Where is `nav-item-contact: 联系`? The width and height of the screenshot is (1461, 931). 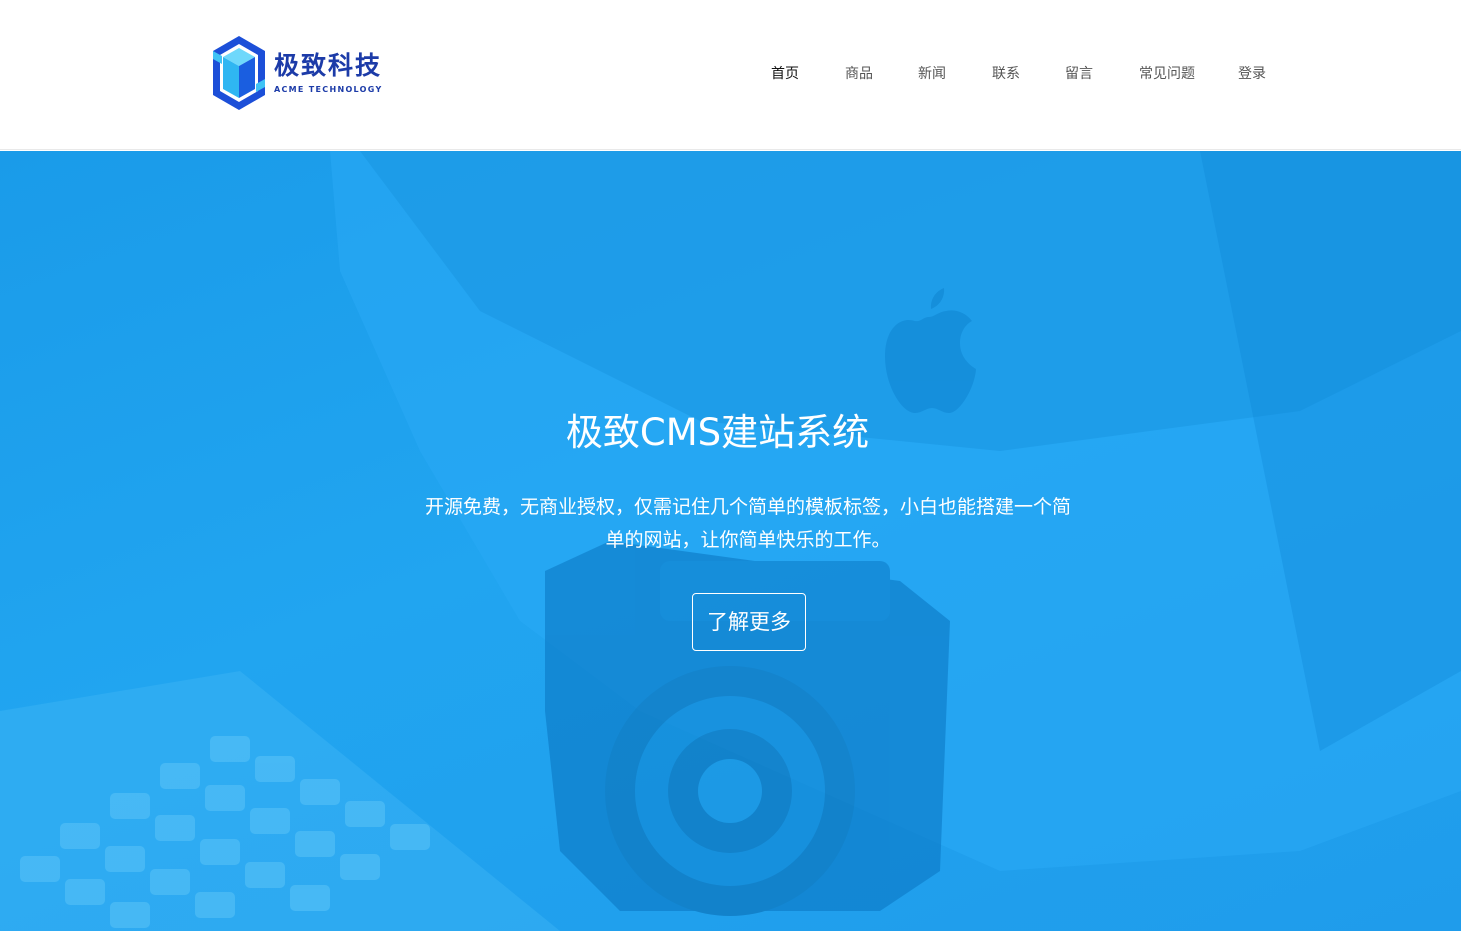
nav-item-contact: 联系 is located at coordinates (1006, 74).